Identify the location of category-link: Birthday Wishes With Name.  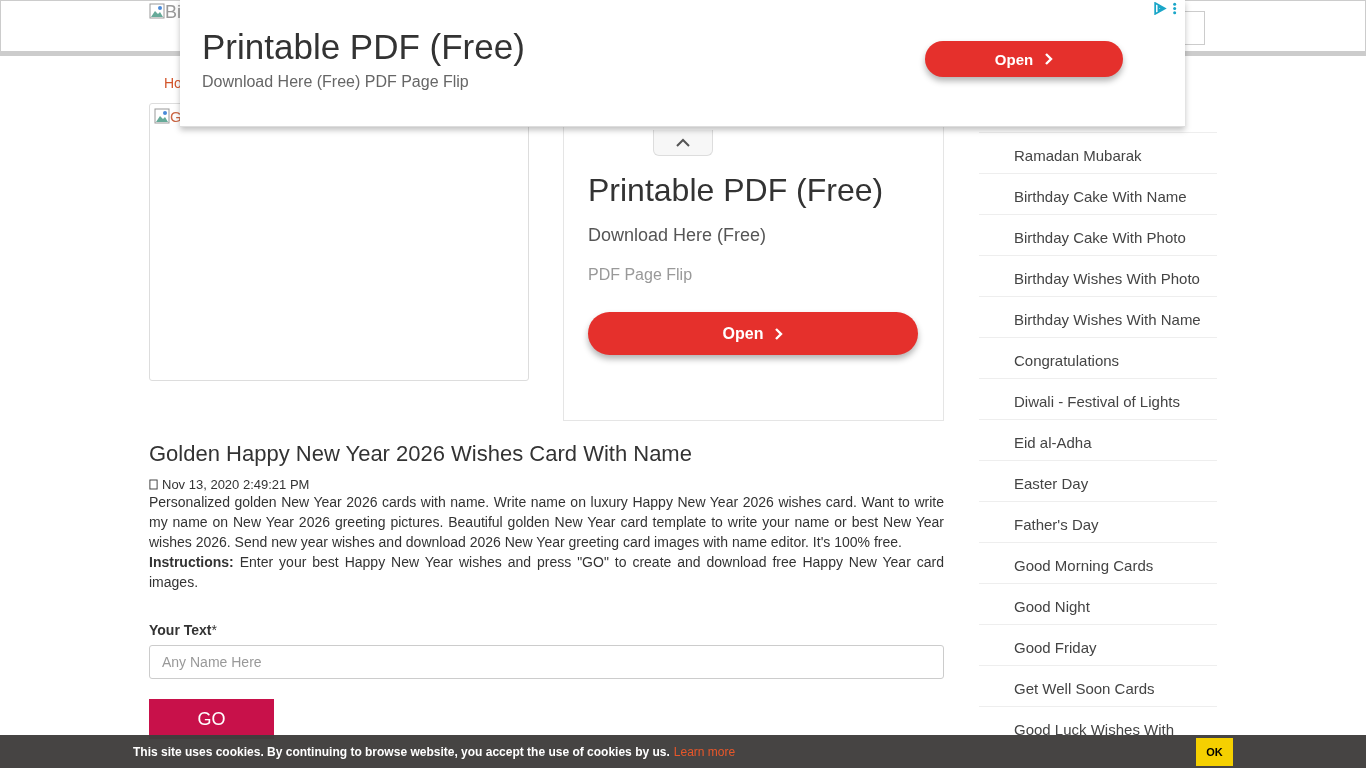
(1098, 316).